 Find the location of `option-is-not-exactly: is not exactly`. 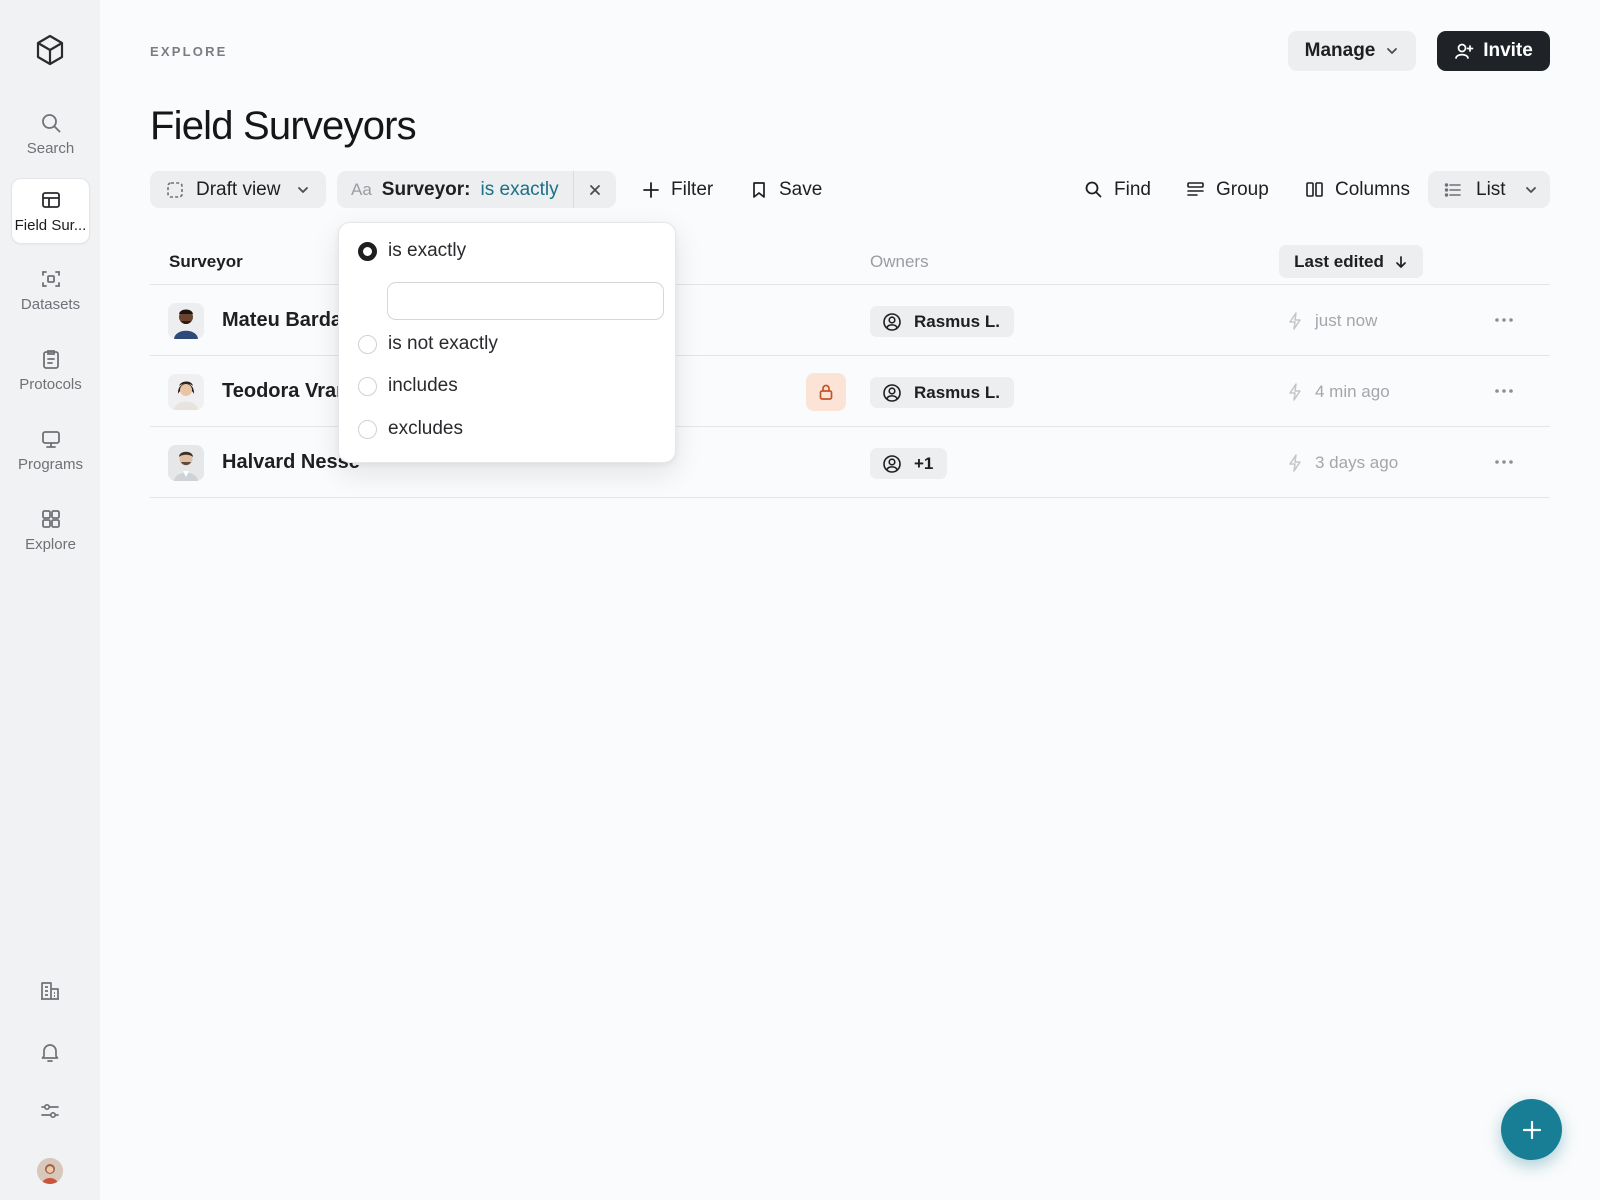

option-is-not-exactly: is not exactly is located at coordinates (428, 344).